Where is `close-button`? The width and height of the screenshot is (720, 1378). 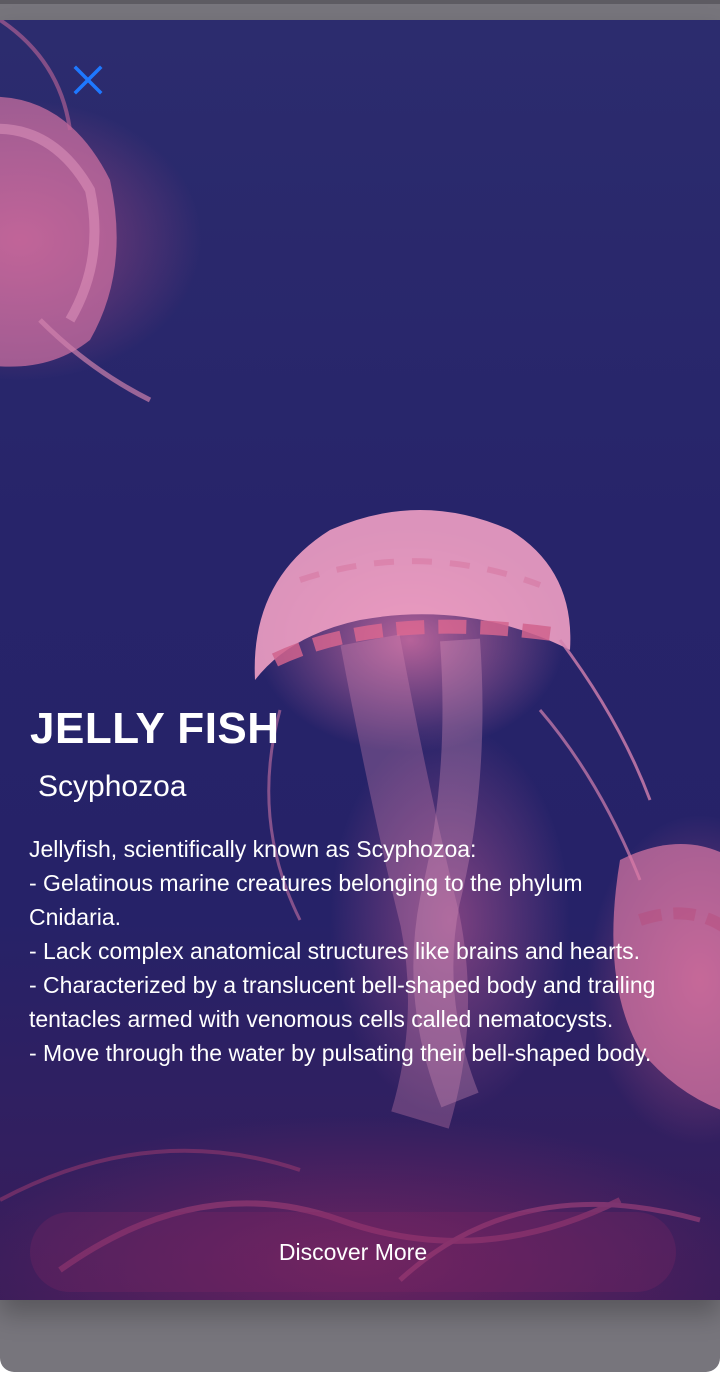
close-button is located at coordinates (88, 80).